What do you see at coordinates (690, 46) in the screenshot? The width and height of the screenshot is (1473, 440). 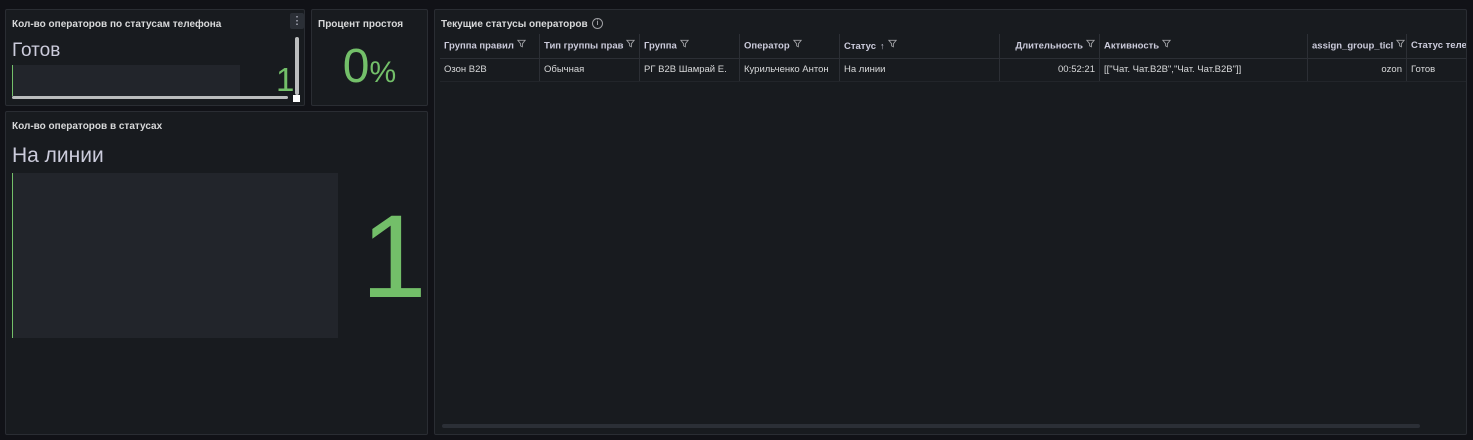 I see `column-header: Группа` at bounding box center [690, 46].